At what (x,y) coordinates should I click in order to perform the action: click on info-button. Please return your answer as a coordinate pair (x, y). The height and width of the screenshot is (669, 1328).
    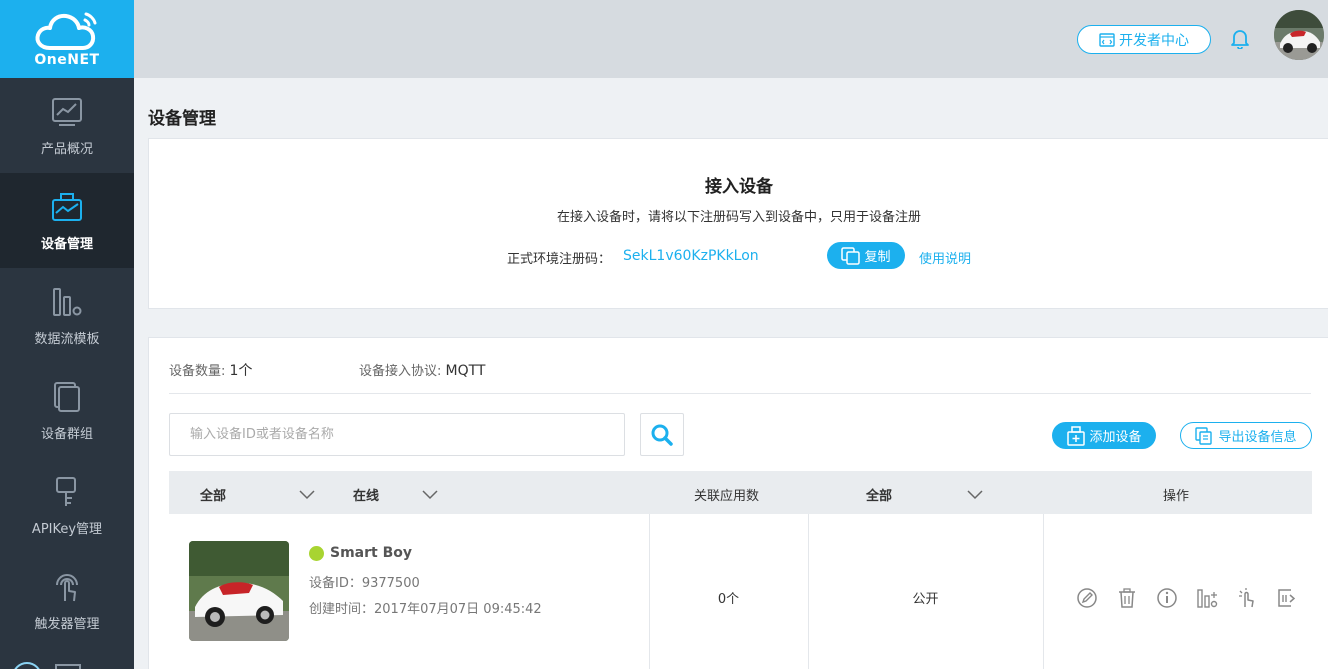
    Looking at the image, I should click on (1167, 598).